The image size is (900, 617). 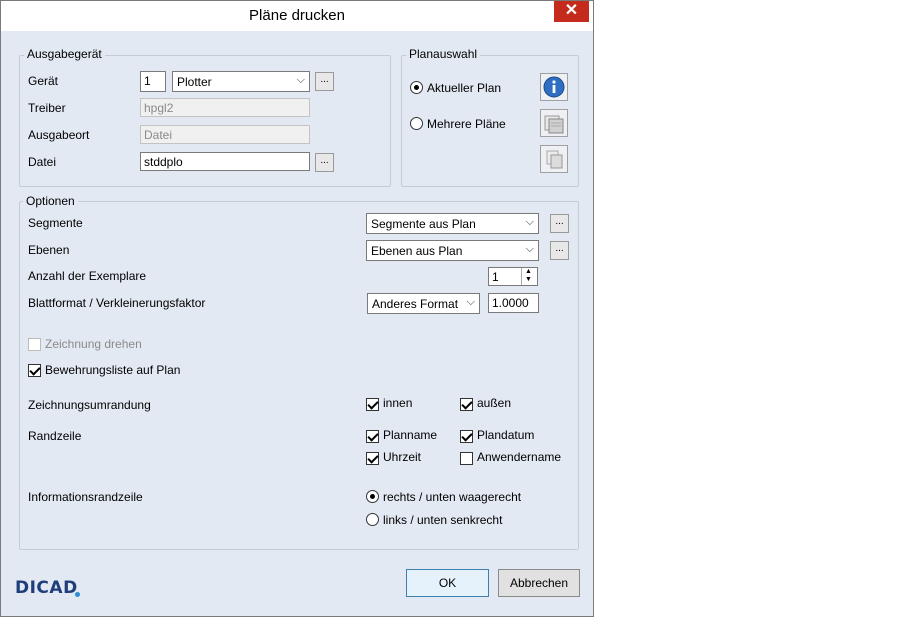 What do you see at coordinates (571, 11) in the screenshot?
I see `close-button: ✕` at bounding box center [571, 11].